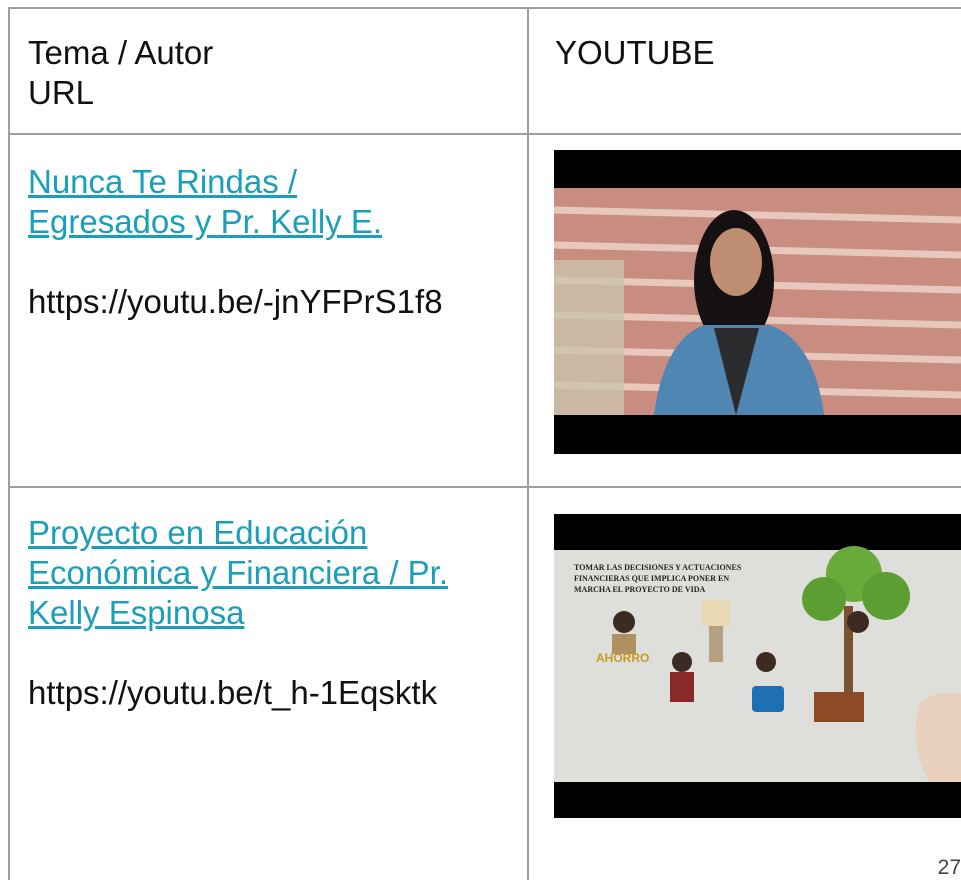 The image size is (961, 880). I want to click on video-thumbnail, so click(757, 302).